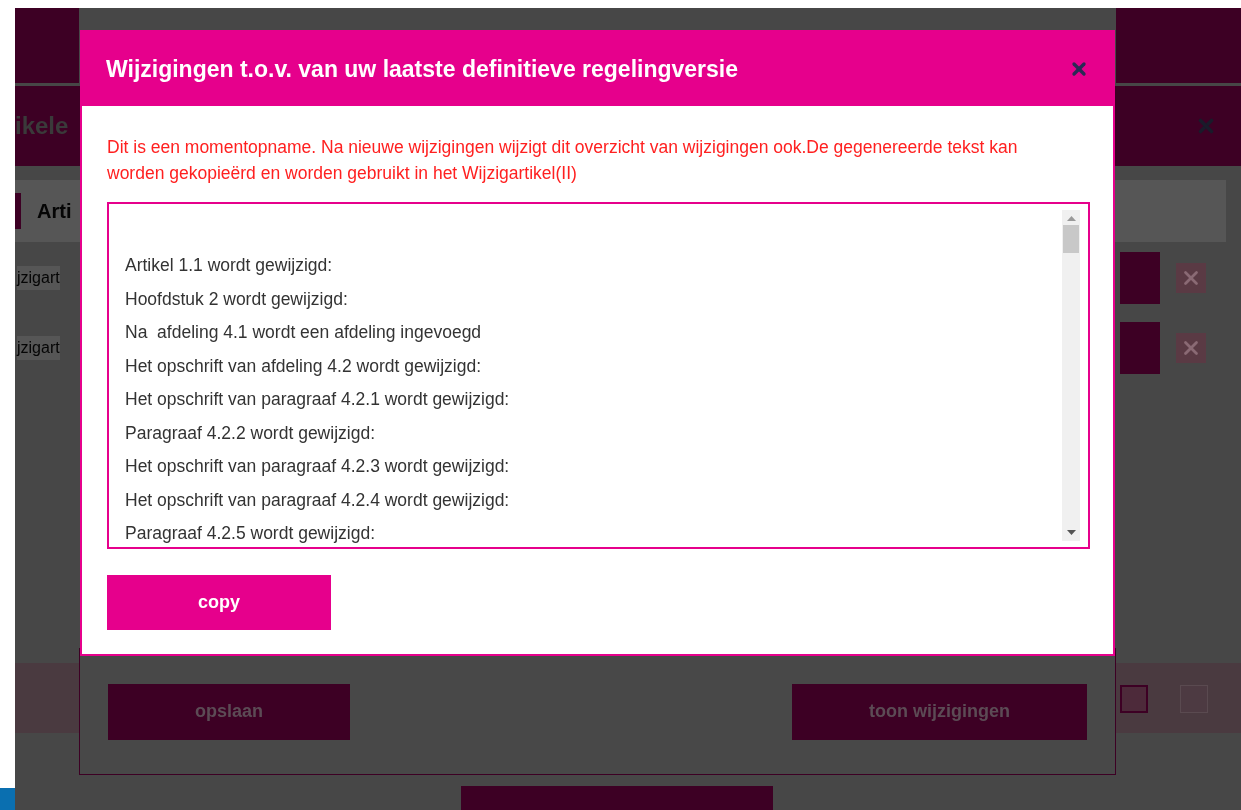 The width and height of the screenshot is (1241, 810). Describe the element at coordinates (1071, 218) in the screenshot. I see `scroll-up-icon` at that location.